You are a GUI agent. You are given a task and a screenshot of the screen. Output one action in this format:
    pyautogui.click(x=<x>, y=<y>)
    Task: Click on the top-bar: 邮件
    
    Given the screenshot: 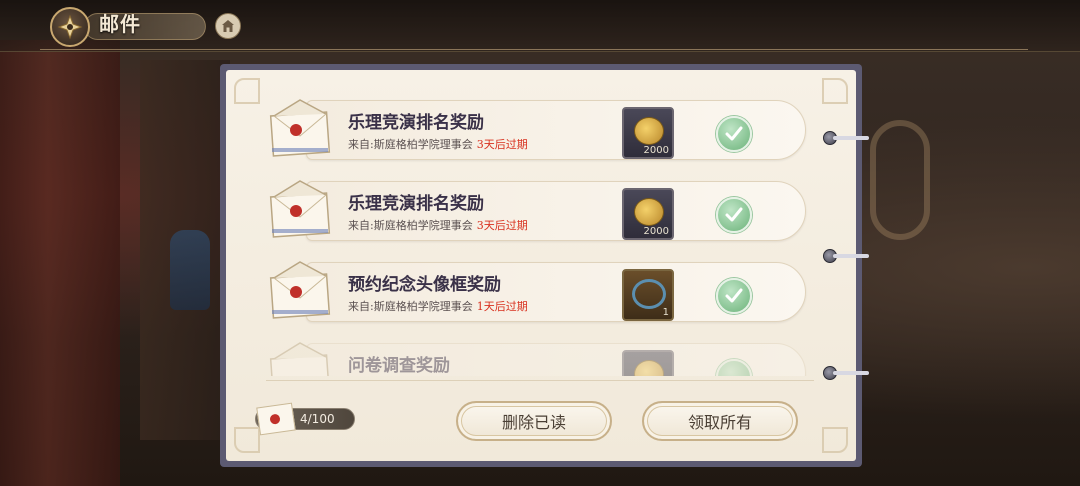 What is the action you would take?
    pyautogui.click(x=540, y=26)
    